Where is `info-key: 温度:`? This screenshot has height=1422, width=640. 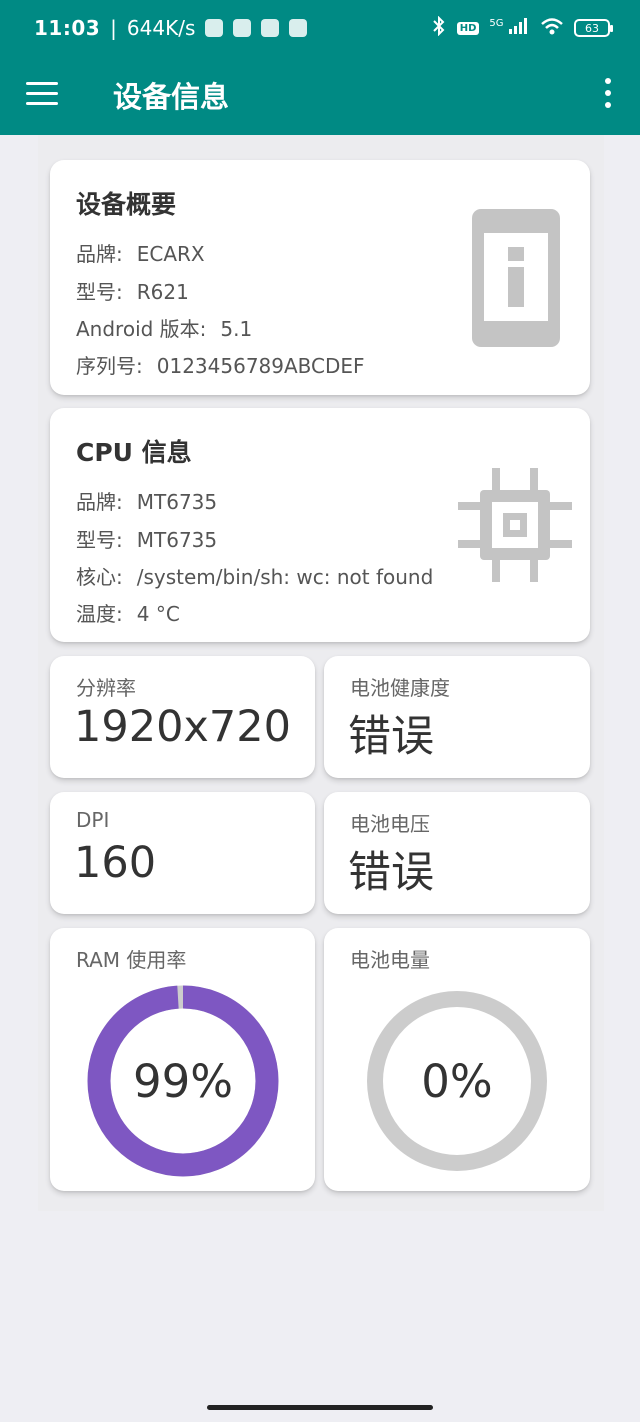
info-key: 温度: is located at coordinates (99, 614).